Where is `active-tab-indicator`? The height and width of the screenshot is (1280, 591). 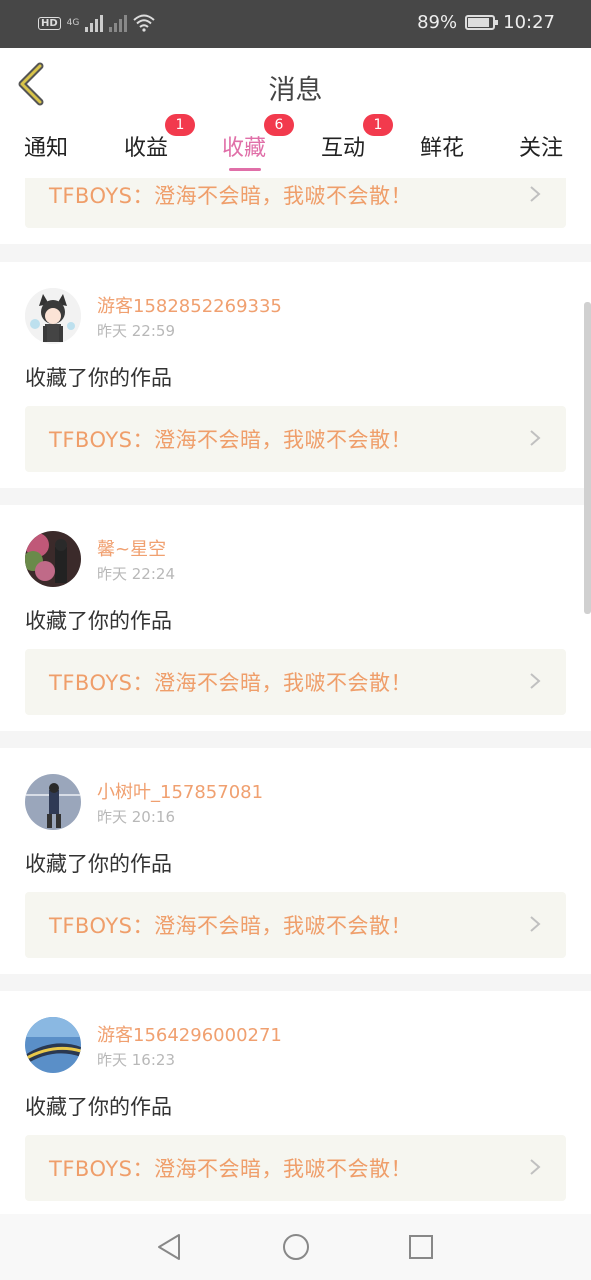
active-tab-indicator is located at coordinates (245, 169).